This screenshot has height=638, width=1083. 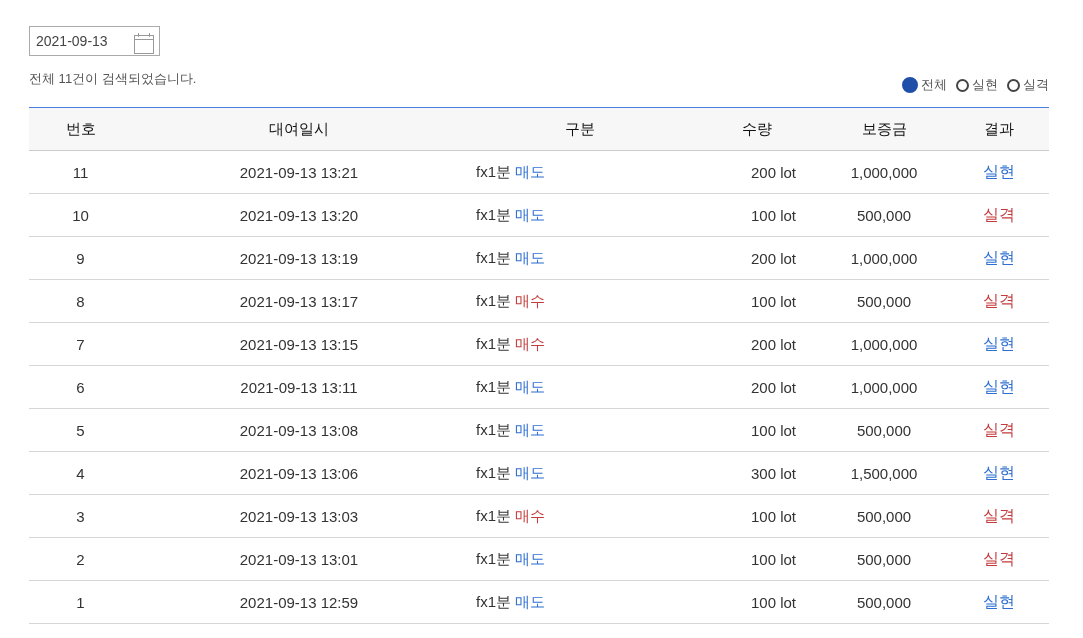 What do you see at coordinates (94, 41) in the screenshot?
I see `date-field: 2021-09-13` at bounding box center [94, 41].